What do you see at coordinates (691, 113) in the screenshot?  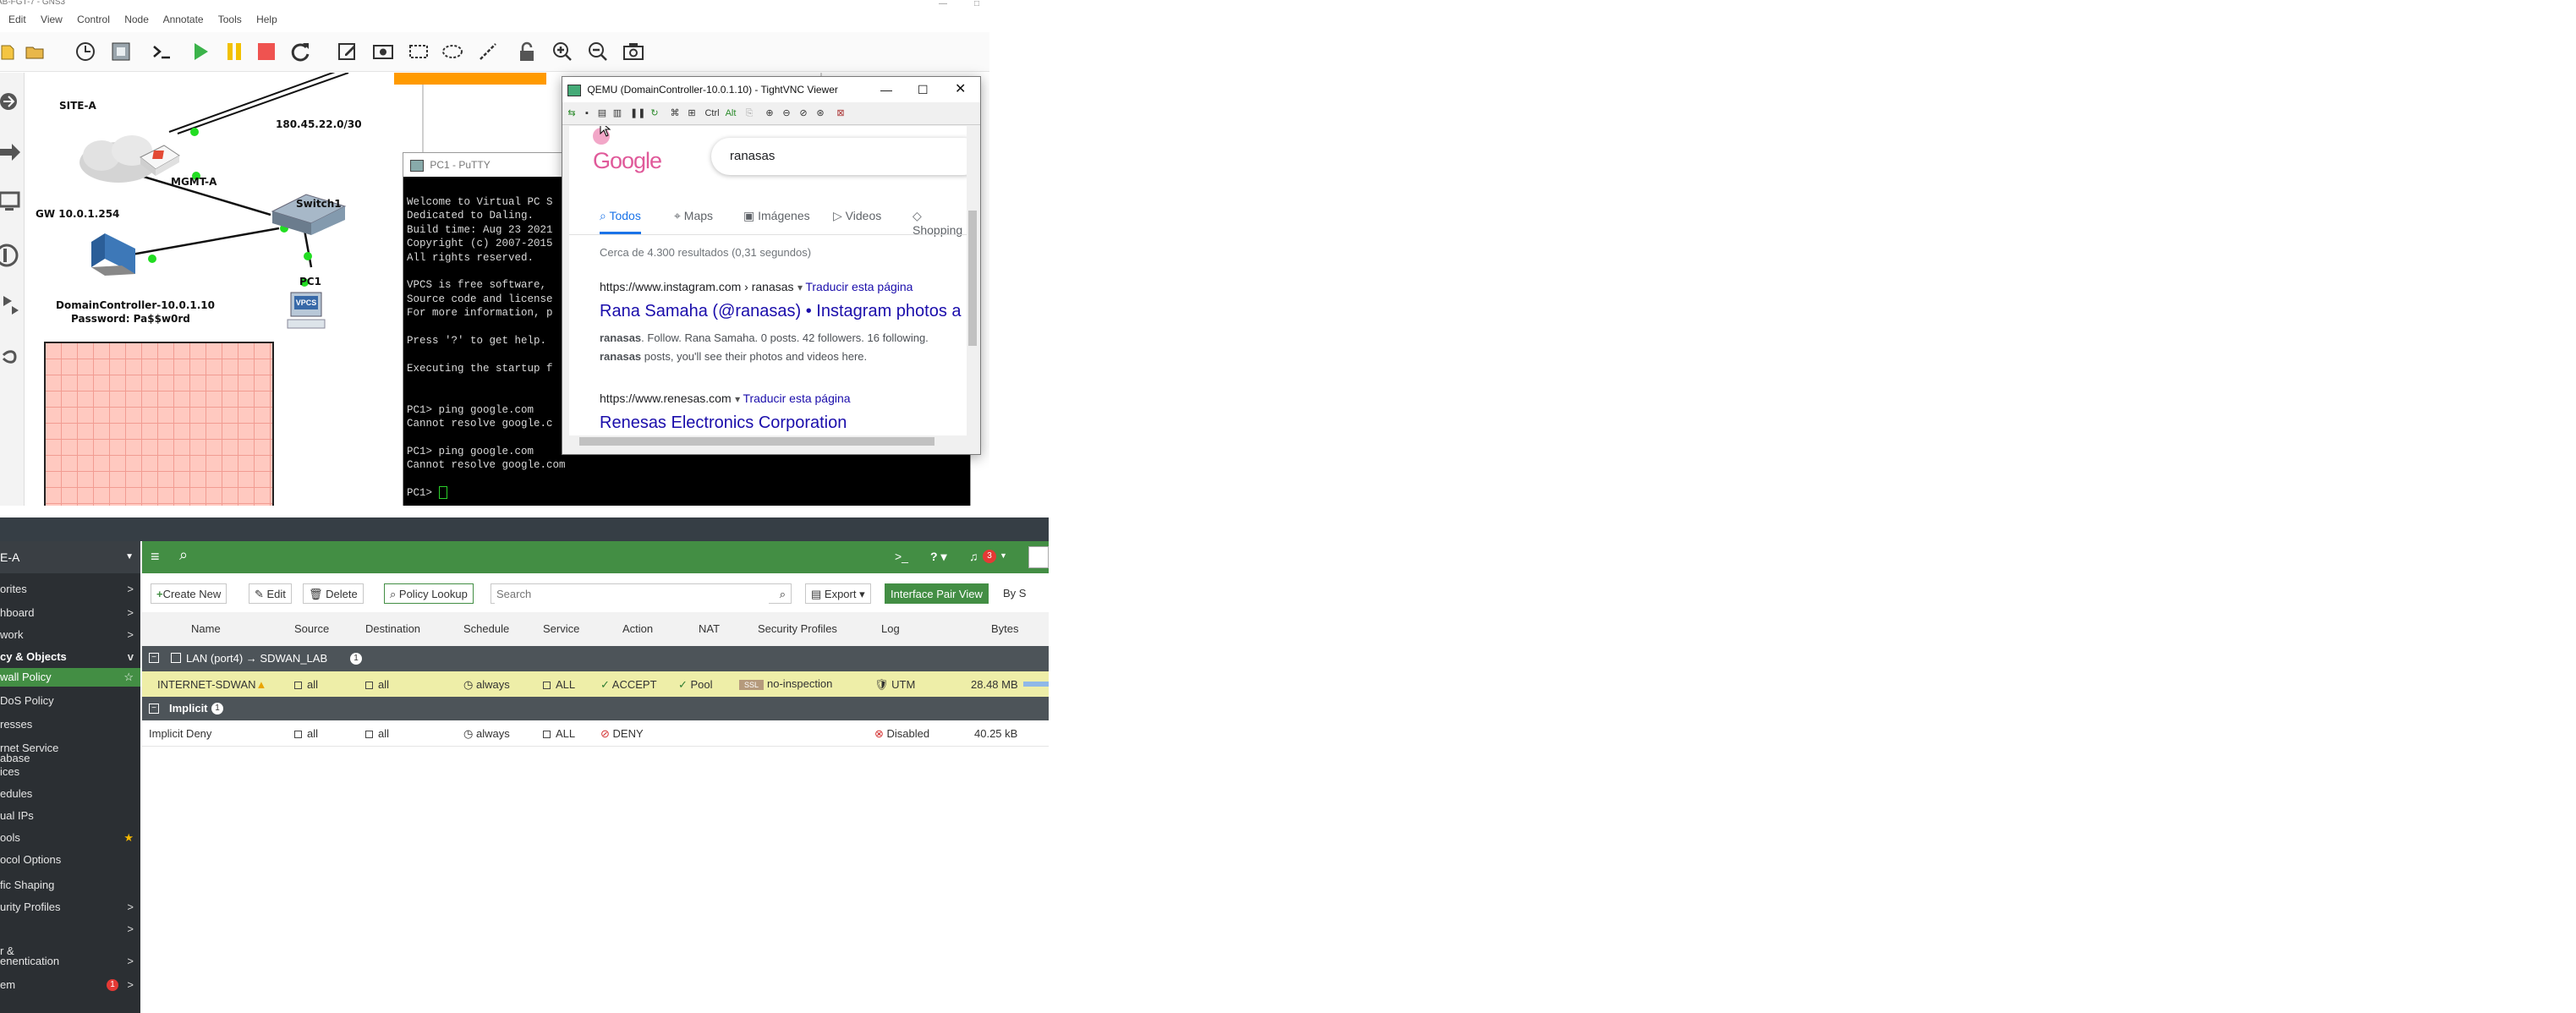 I see `start-menu-icon: ⊞` at bounding box center [691, 113].